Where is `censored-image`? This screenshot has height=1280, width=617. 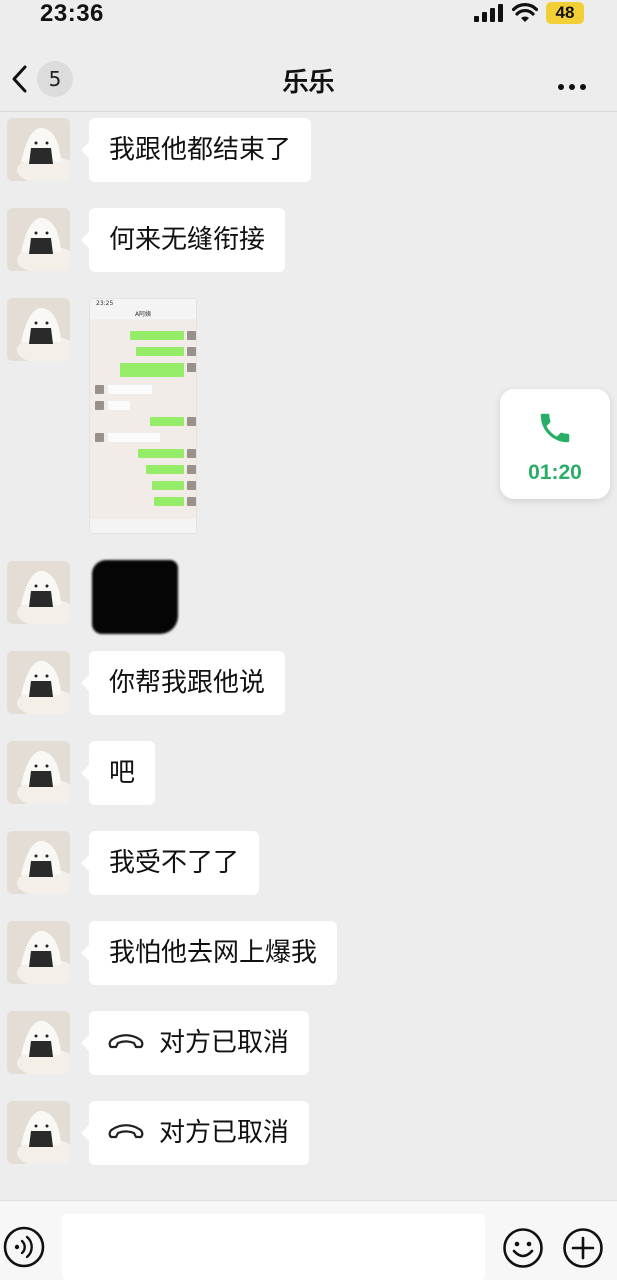 censored-image is located at coordinates (135, 597).